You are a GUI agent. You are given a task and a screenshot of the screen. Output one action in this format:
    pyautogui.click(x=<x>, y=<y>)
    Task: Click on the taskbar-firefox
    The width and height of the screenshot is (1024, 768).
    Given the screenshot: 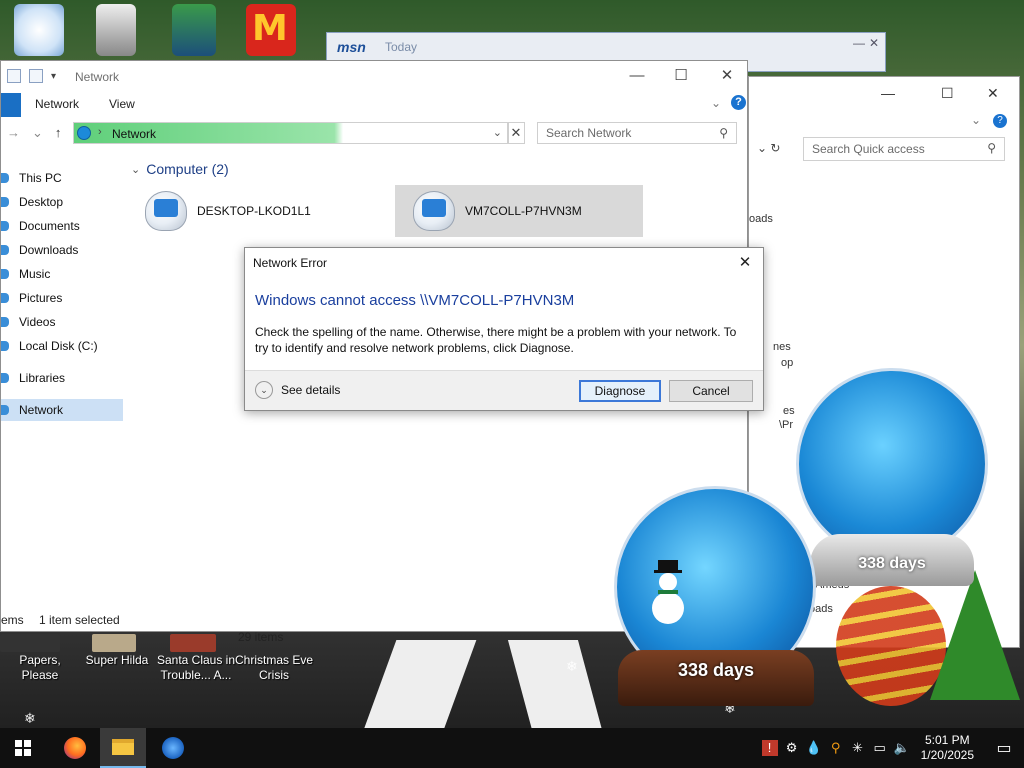 What is the action you would take?
    pyautogui.click(x=75, y=748)
    